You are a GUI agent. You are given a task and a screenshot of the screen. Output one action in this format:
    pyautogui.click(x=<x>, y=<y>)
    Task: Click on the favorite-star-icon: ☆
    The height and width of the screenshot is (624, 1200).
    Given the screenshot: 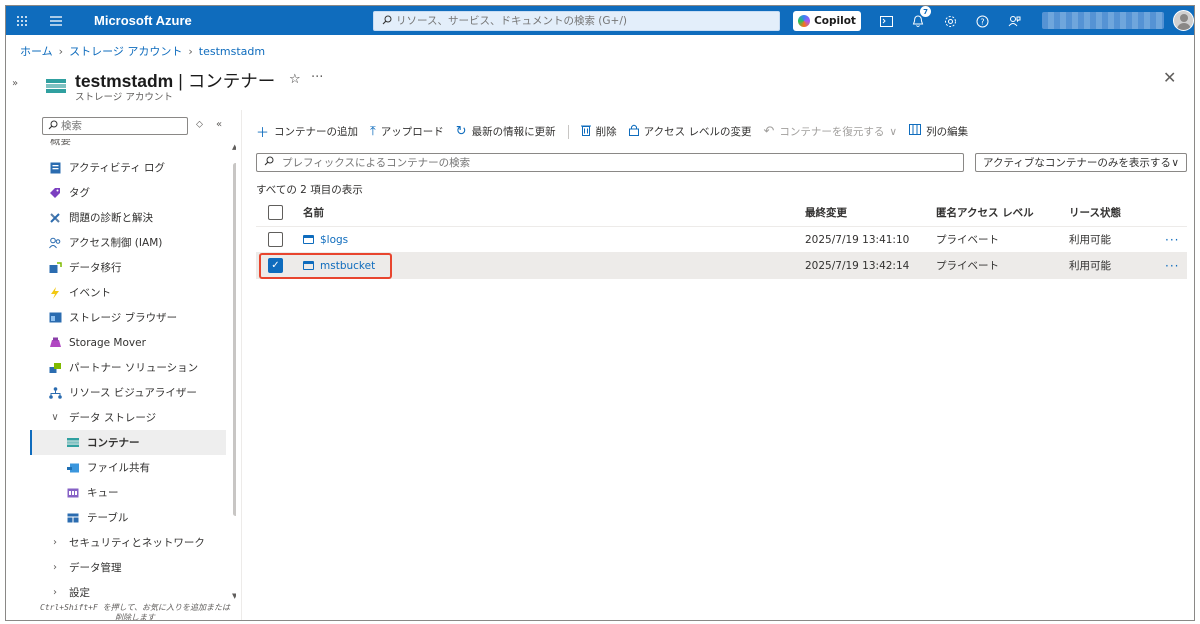 What is the action you would take?
    pyautogui.click(x=295, y=79)
    